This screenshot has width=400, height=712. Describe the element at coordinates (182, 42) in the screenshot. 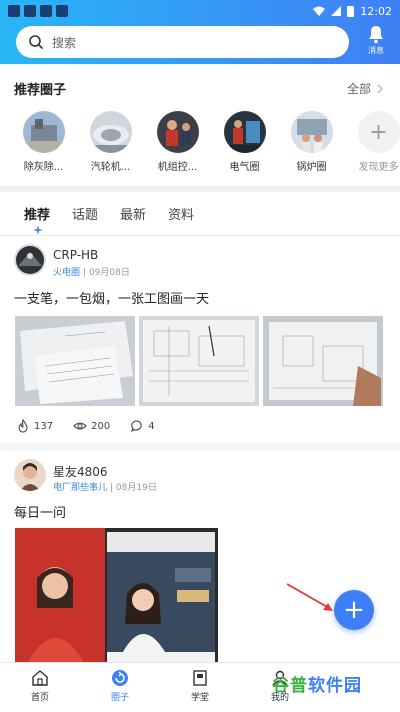

I see `search-input: 搜索` at that location.